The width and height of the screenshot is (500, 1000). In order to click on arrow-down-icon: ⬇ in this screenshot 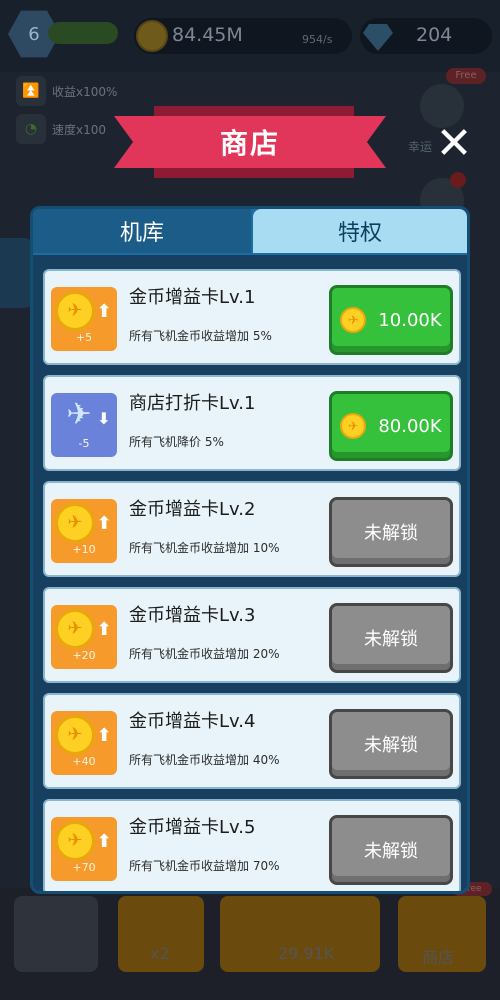, I will do `click(104, 418)`.